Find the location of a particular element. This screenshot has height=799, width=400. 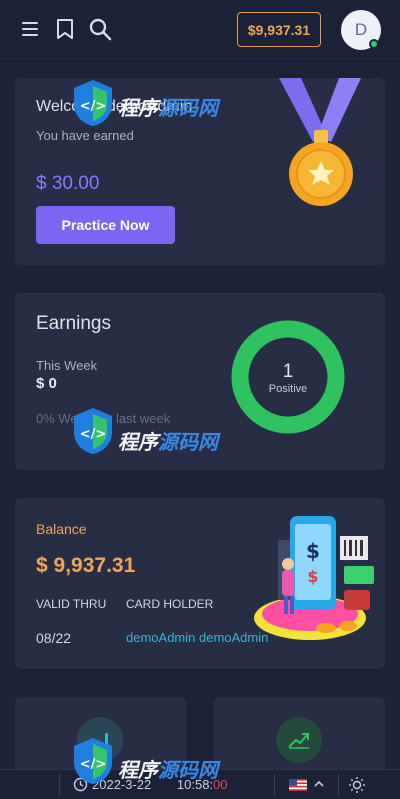

welcome-subtitle: You have earned is located at coordinates (85, 135).